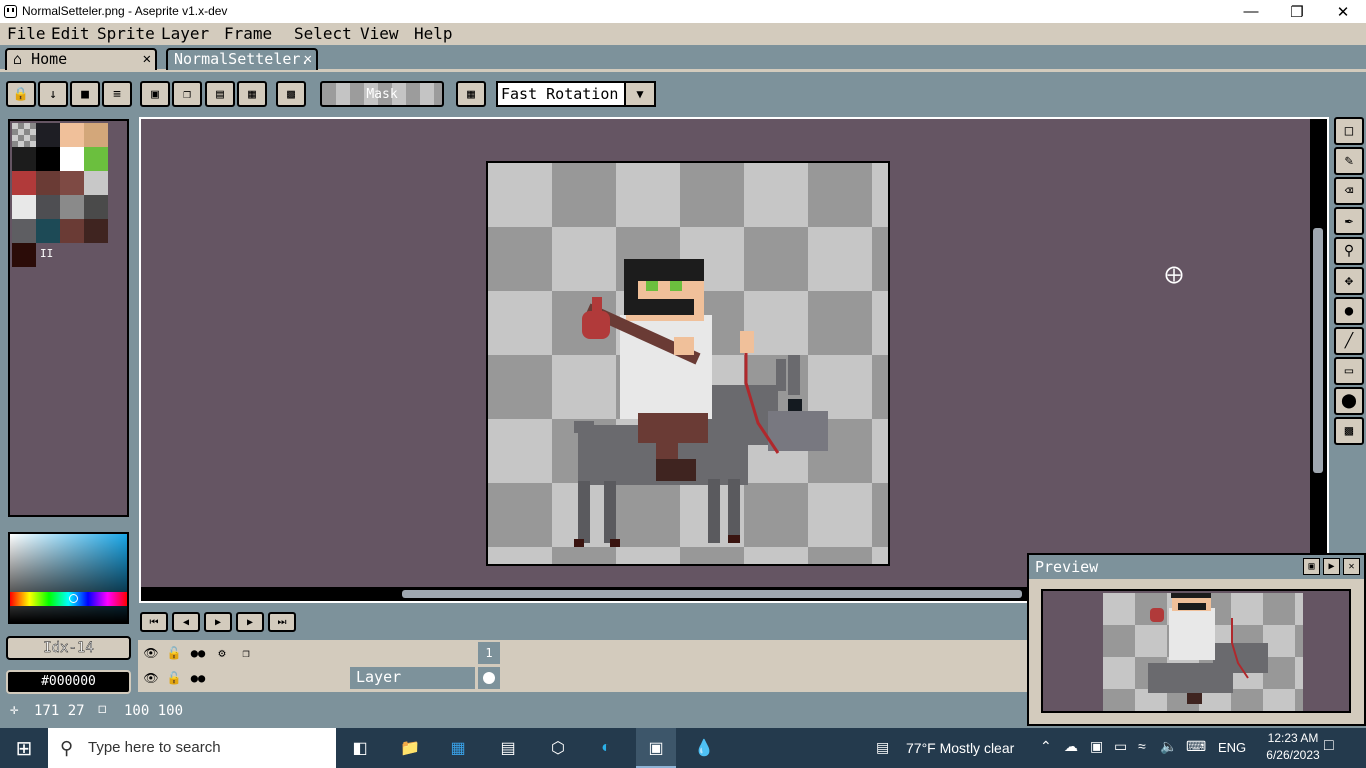 This screenshot has height=768, width=1366. What do you see at coordinates (198, 653) in the screenshot?
I see `continuous-header-icon: ●●` at bounding box center [198, 653].